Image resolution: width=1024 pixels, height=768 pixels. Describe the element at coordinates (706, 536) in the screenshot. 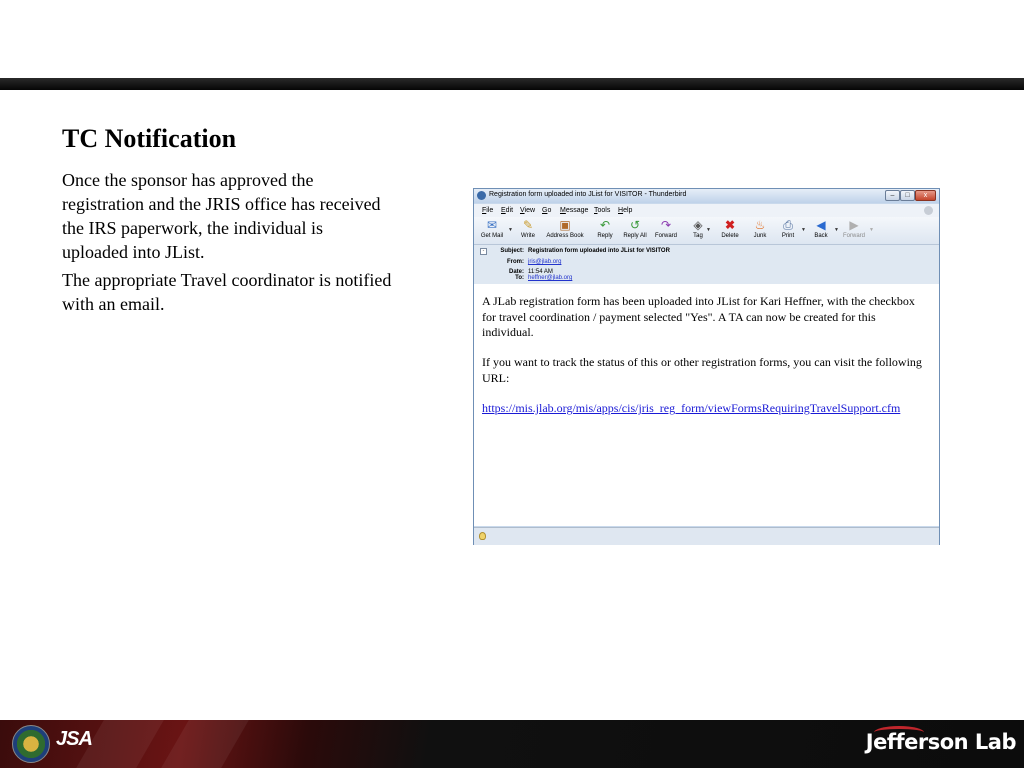

I see `status-bar` at that location.